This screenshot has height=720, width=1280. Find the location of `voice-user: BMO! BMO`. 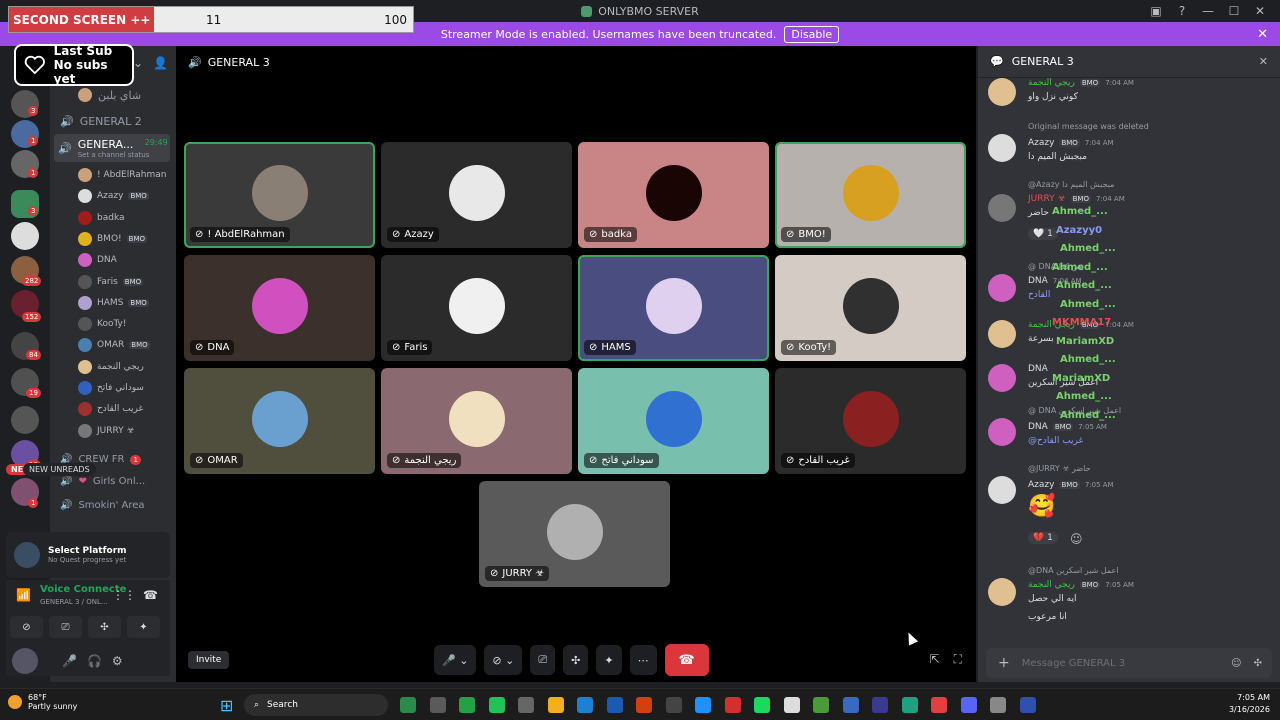

voice-user: BMO! BMO is located at coordinates (124, 238).